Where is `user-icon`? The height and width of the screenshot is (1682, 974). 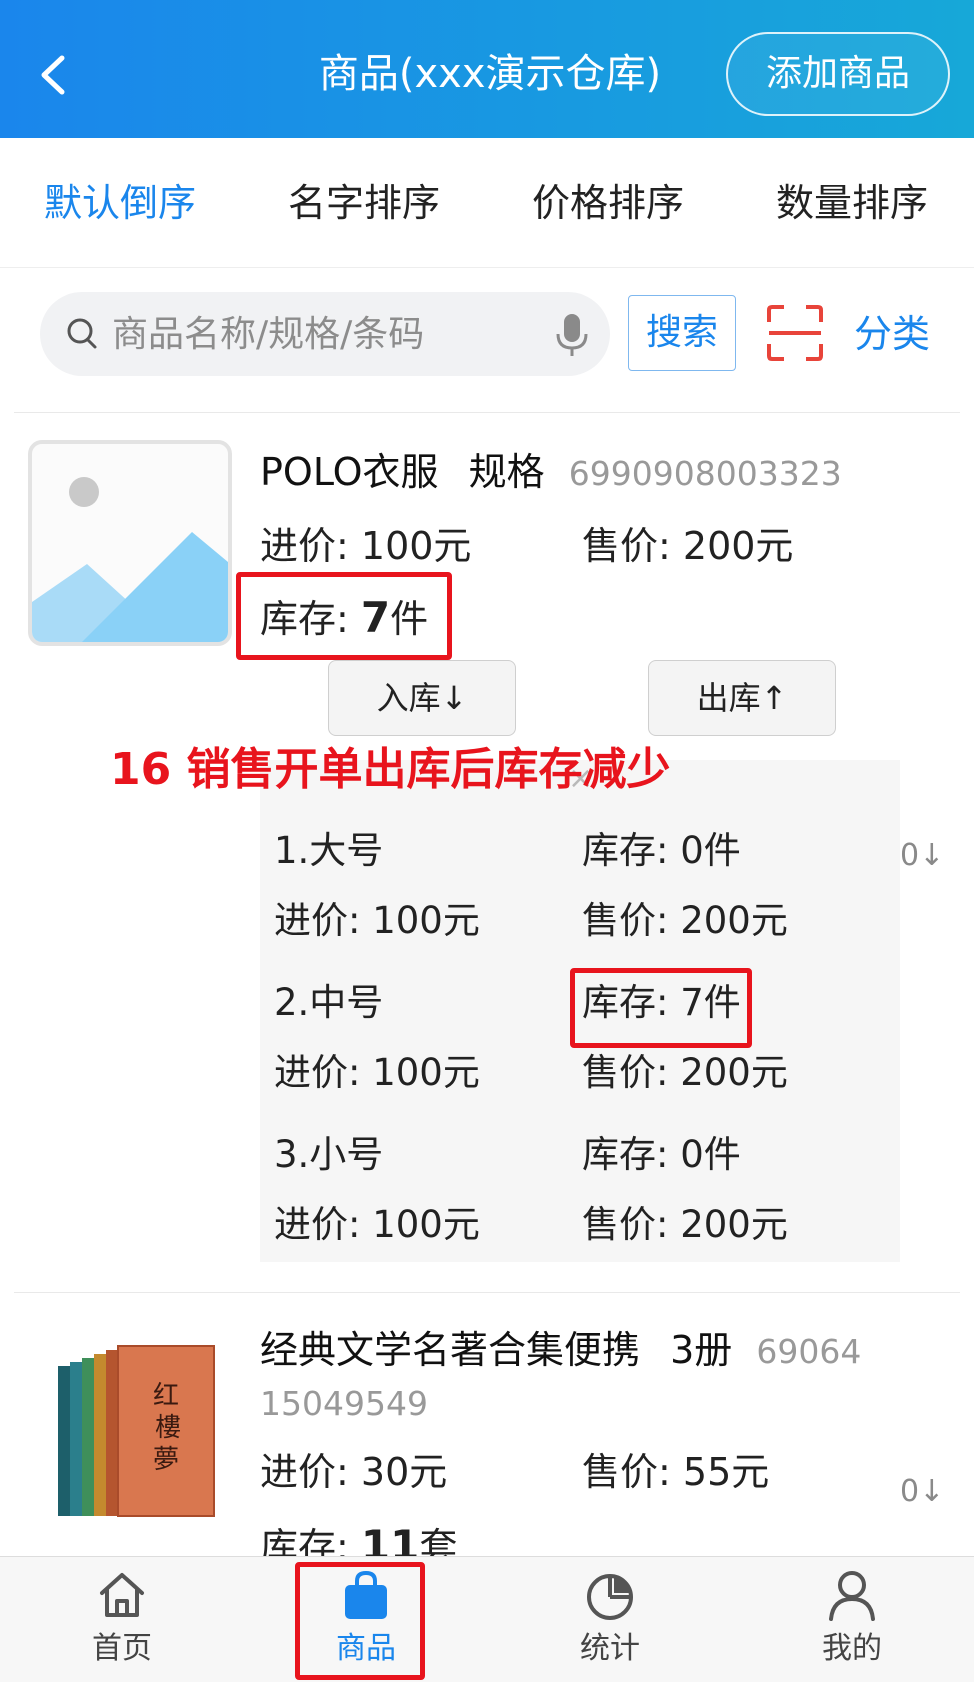 user-icon is located at coordinates (852, 1596).